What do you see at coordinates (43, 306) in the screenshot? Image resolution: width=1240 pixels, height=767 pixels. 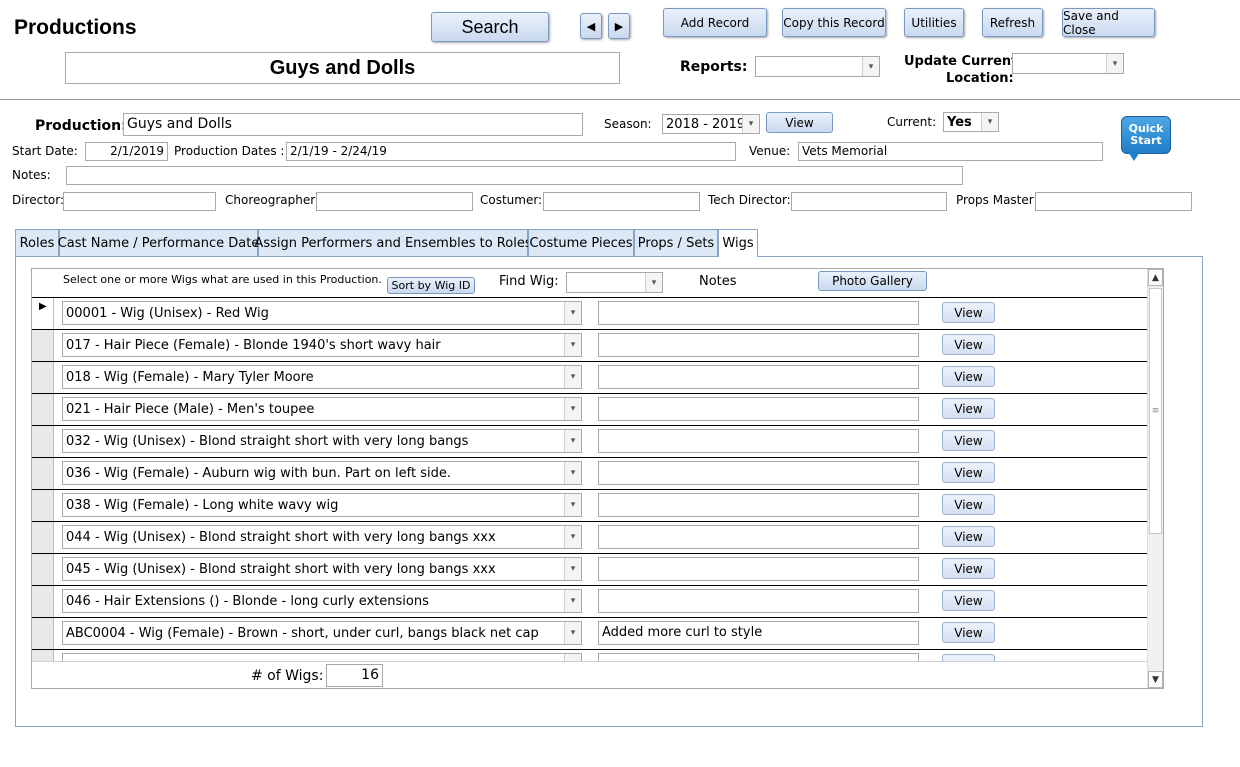 I see `current-record-arrow-icon: ▶` at bounding box center [43, 306].